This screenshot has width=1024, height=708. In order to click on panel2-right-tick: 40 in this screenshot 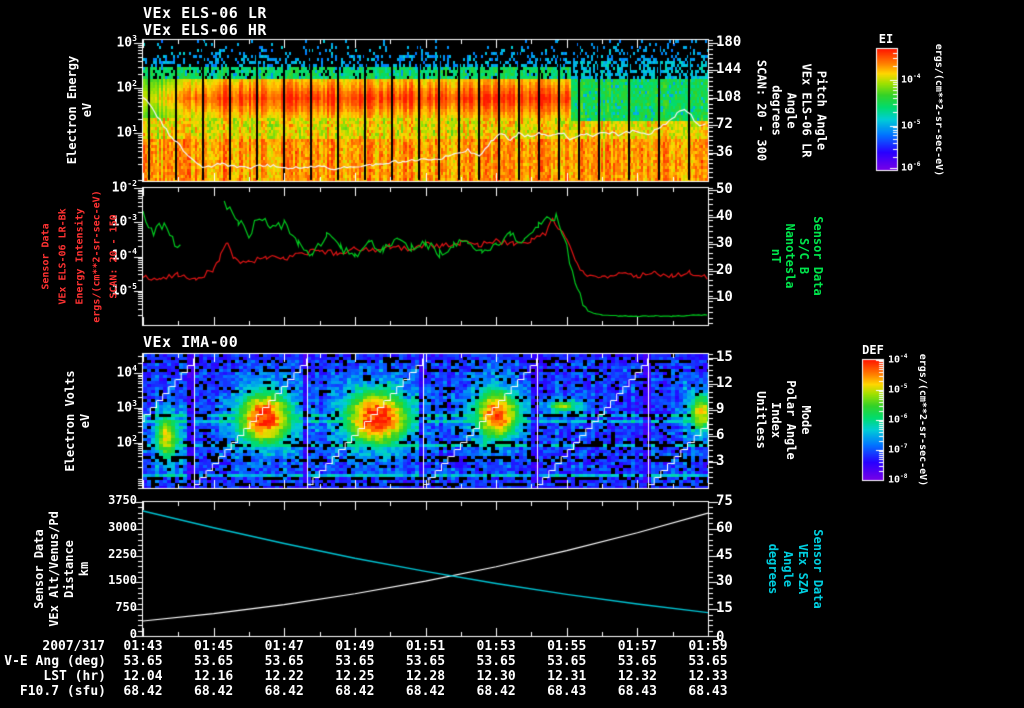, I will do `click(724, 216)`.